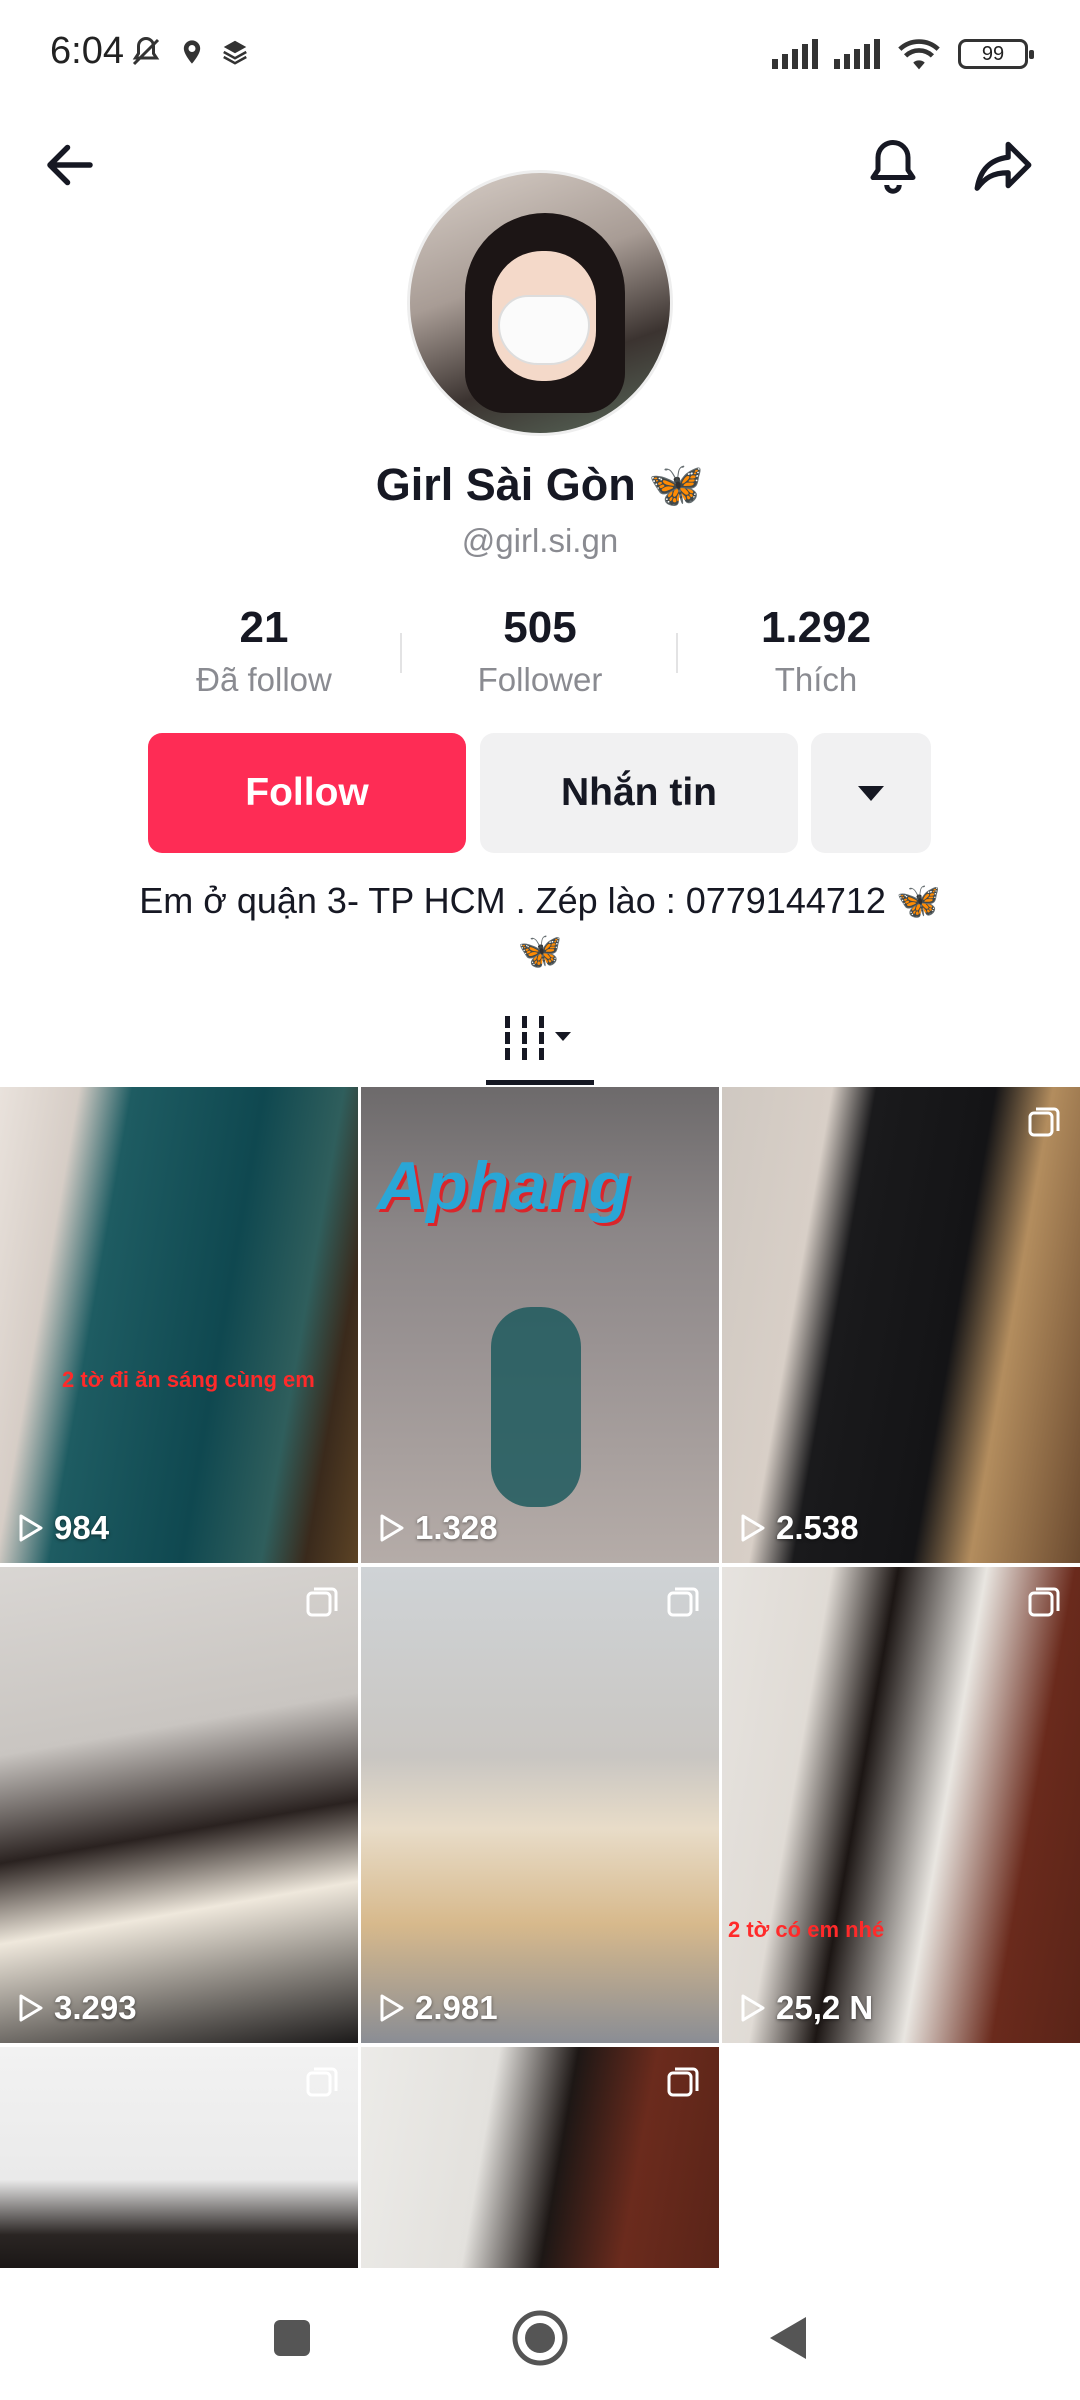 This screenshot has height=2400, width=1080. I want to click on stat-followers-value: 505, so click(540, 627).